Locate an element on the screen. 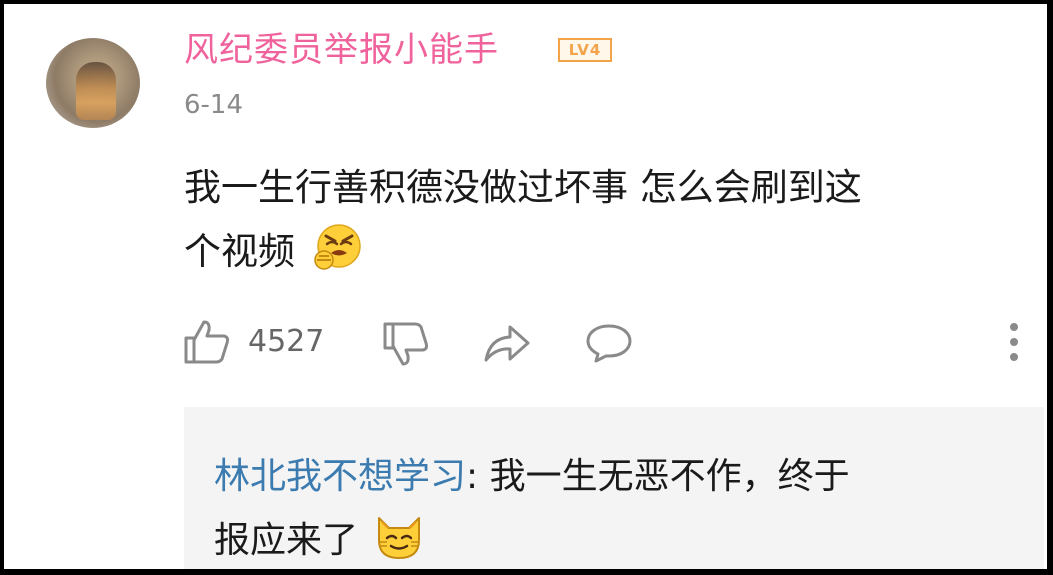 This screenshot has height=575, width=1053. disgust-emoji-icon is located at coordinates (337, 247).